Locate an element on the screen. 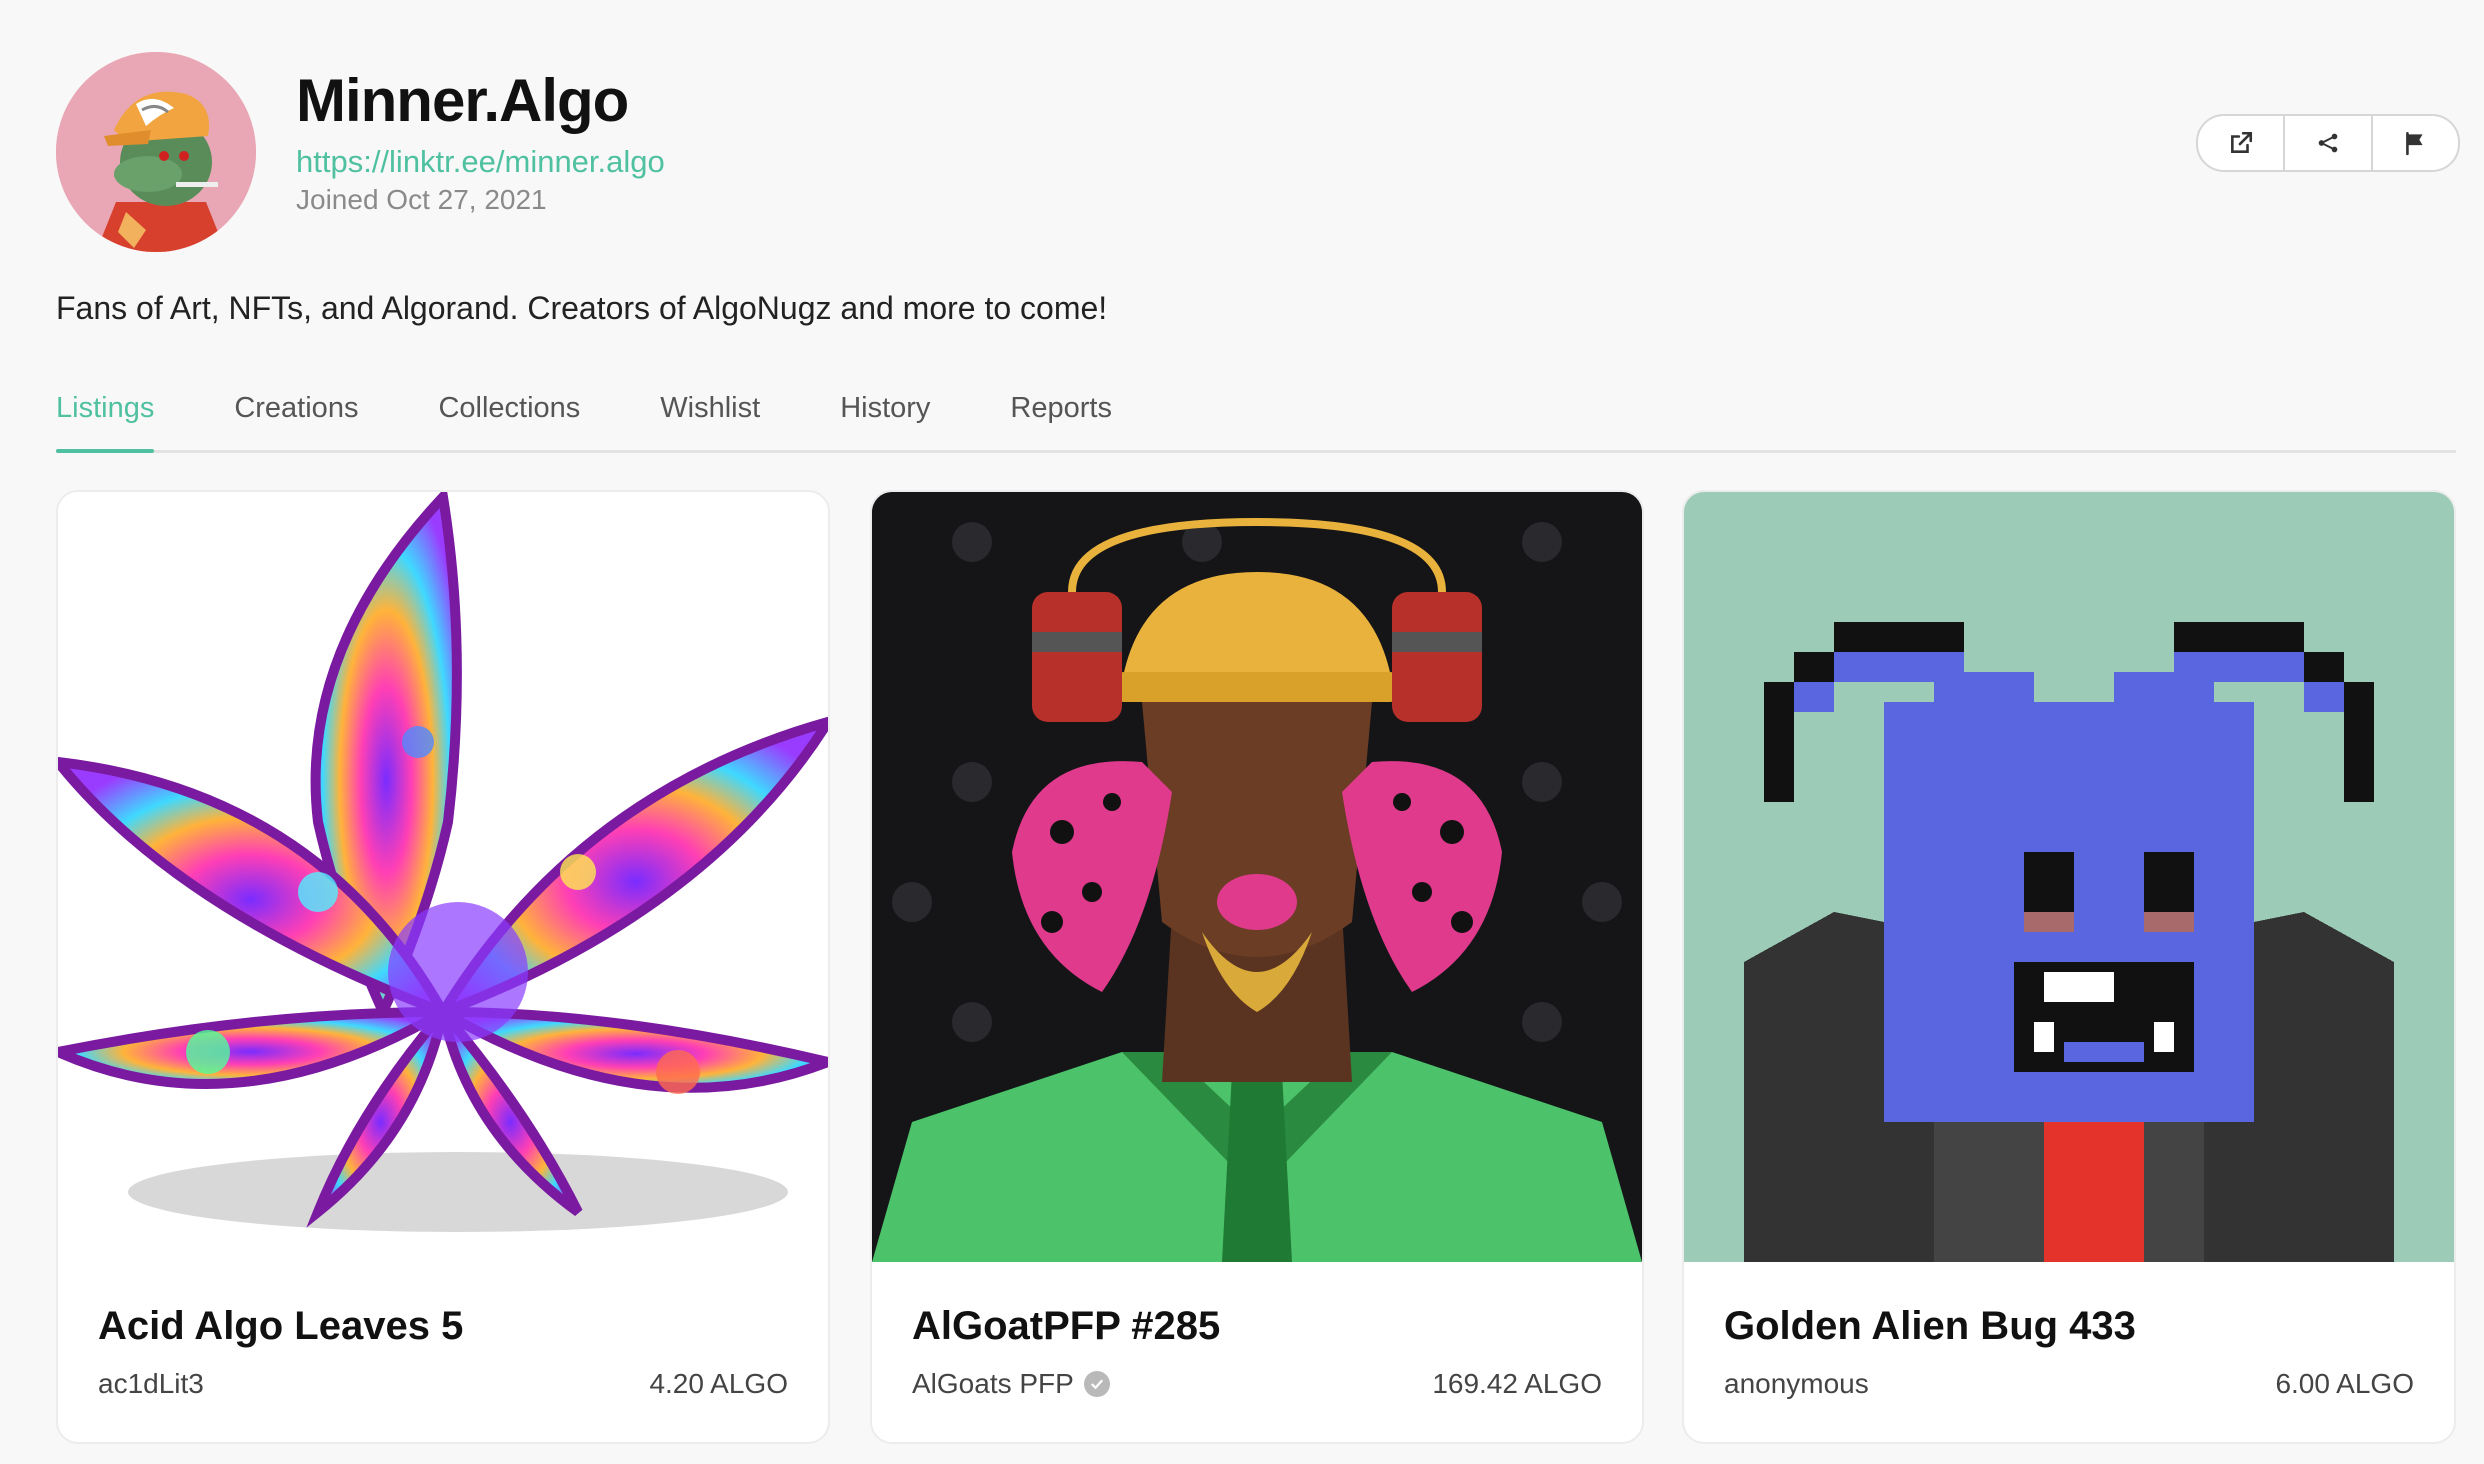  profile-actions-group is located at coordinates (2328, 143).